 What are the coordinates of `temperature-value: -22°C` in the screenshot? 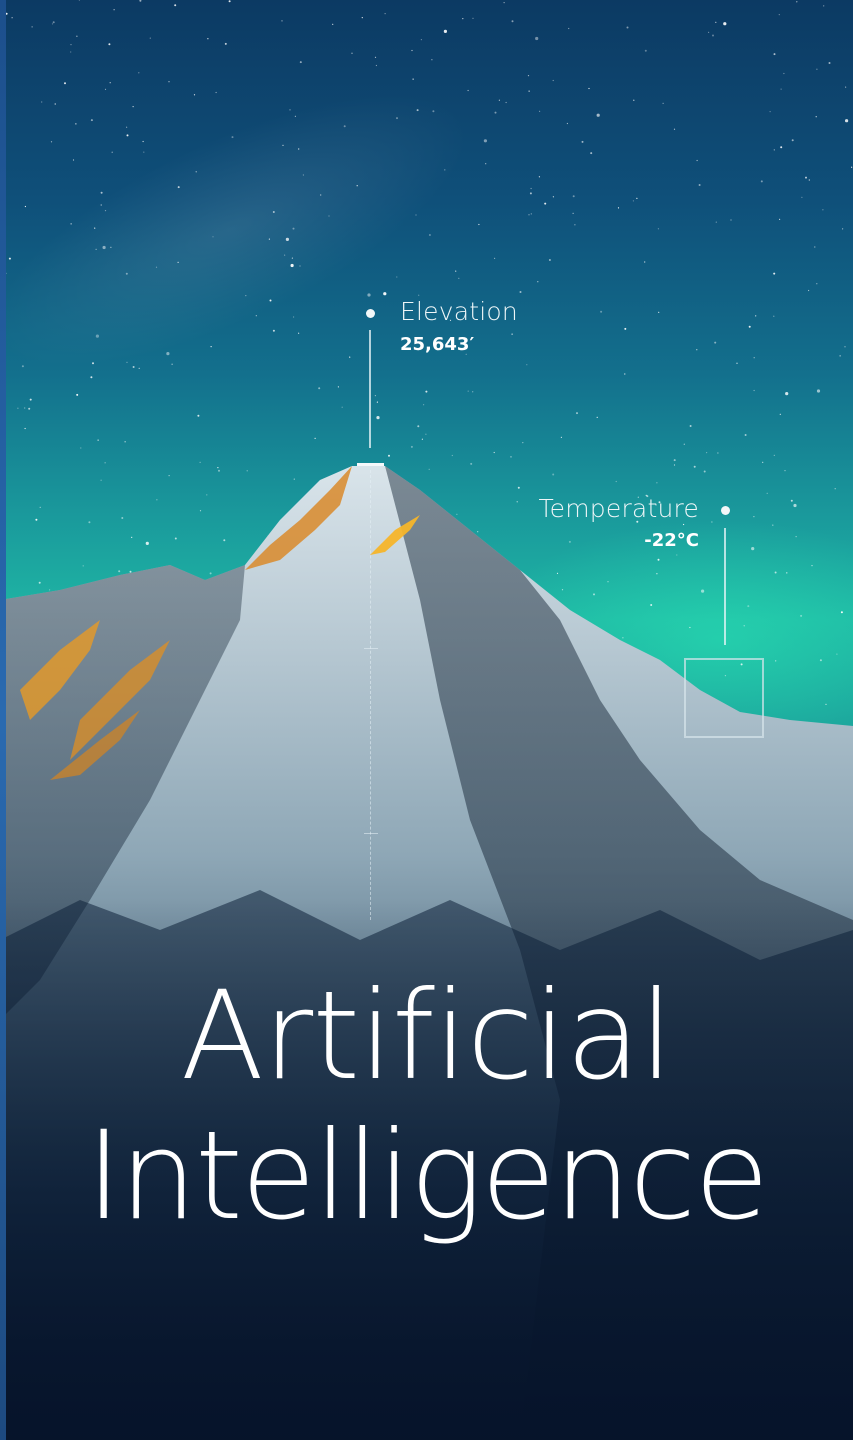 It's located at (671, 540).